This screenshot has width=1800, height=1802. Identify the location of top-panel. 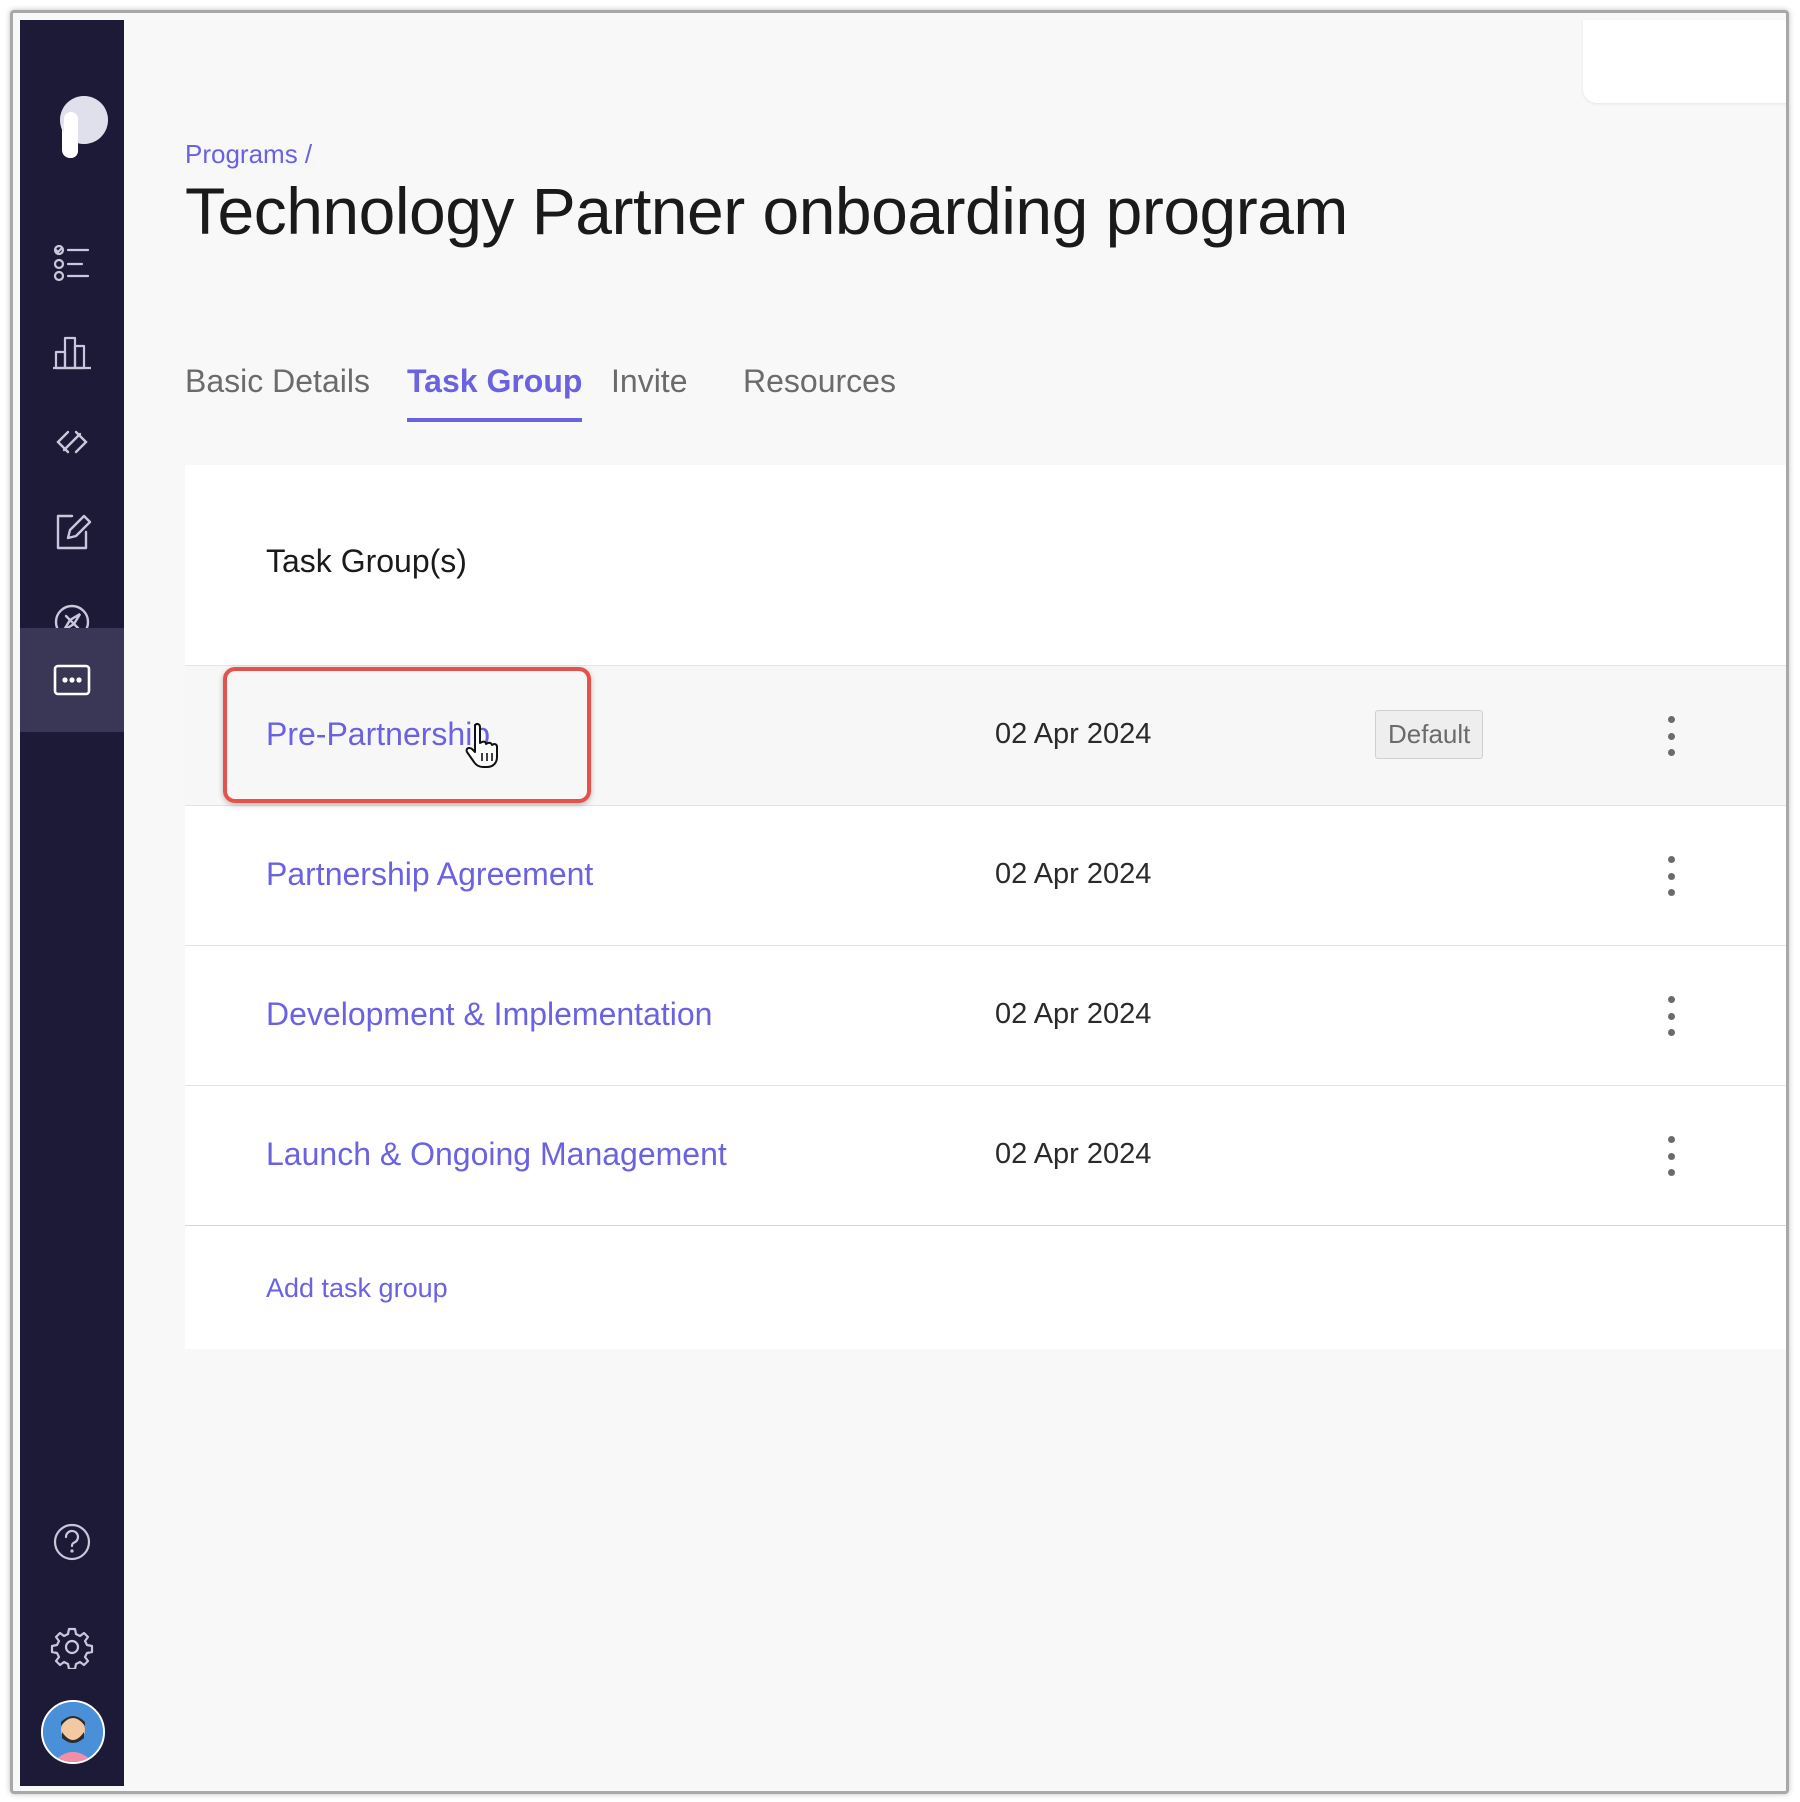
(1684, 61).